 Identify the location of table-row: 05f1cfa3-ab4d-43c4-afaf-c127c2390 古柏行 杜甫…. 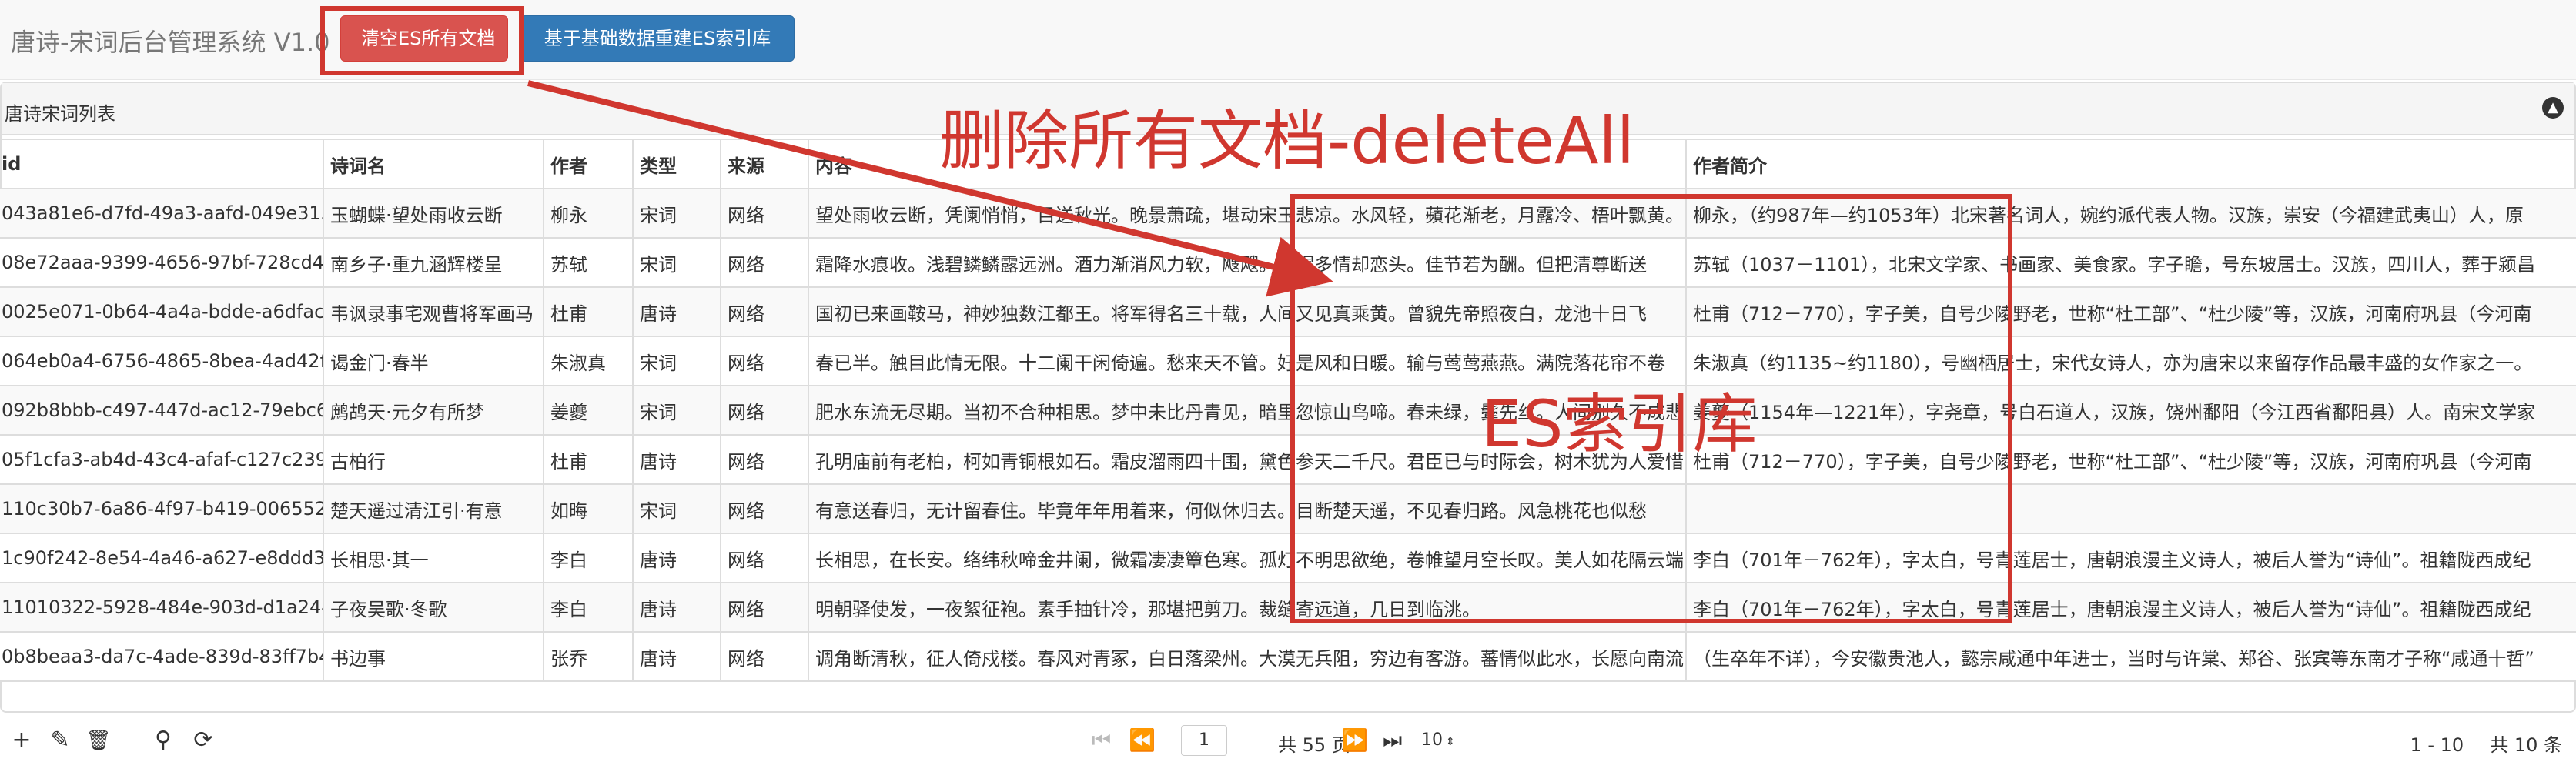
(1288, 460).